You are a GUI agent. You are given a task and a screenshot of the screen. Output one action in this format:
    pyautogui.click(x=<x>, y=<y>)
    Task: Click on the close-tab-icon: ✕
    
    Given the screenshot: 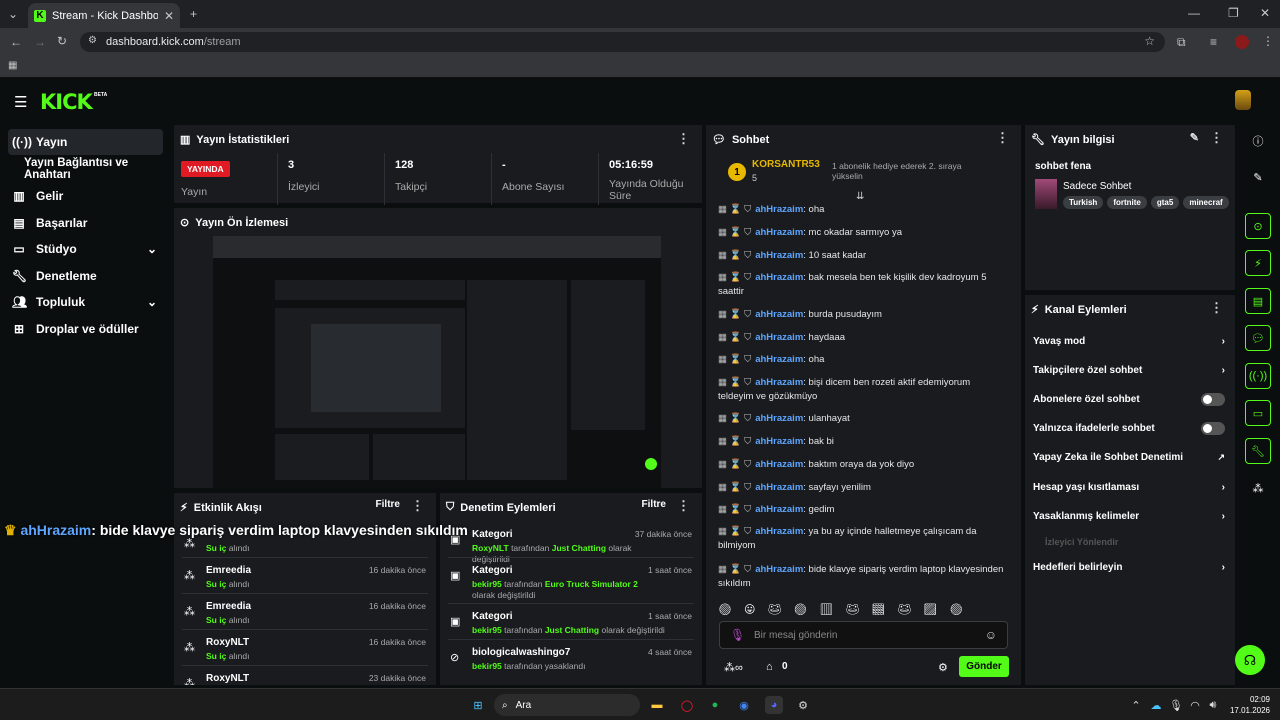 What is the action you would take?
    pyautogui.click(x=169, y=16)
    